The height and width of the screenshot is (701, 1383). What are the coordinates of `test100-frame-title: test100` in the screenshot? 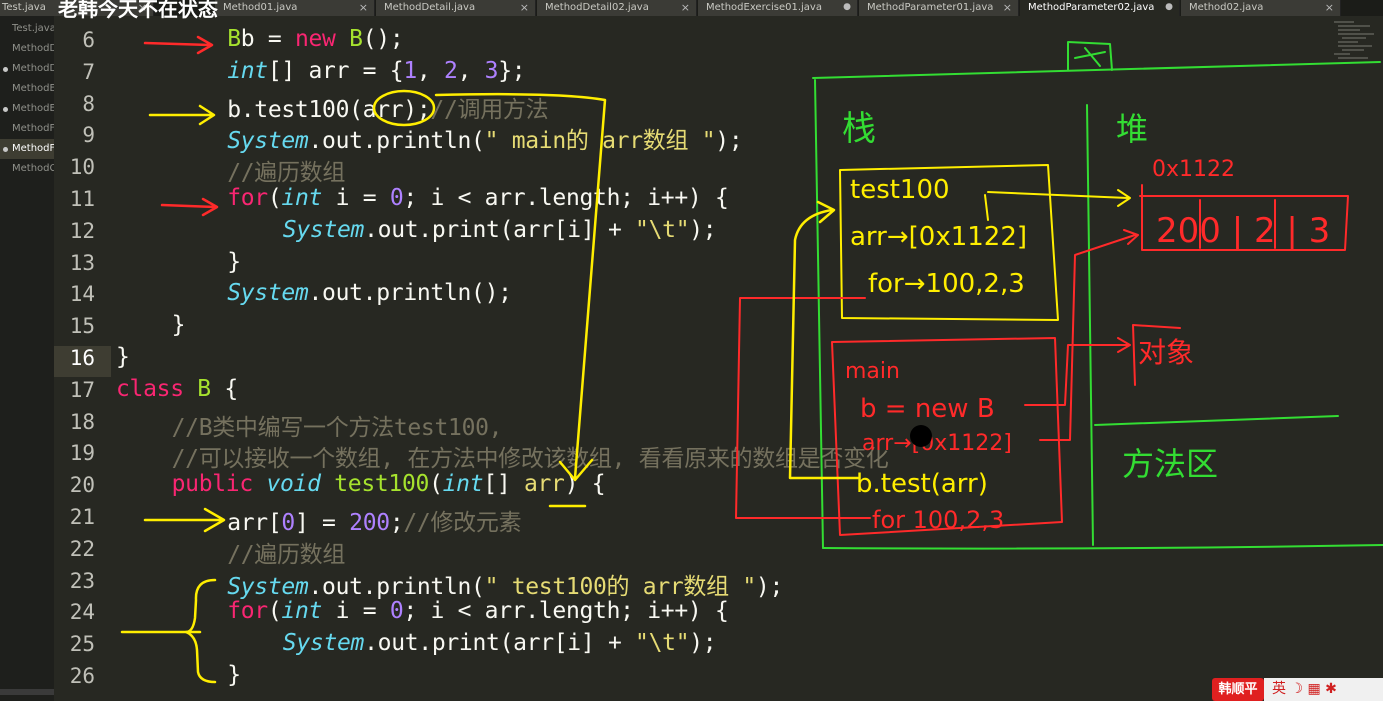 It's located at (900, 190).